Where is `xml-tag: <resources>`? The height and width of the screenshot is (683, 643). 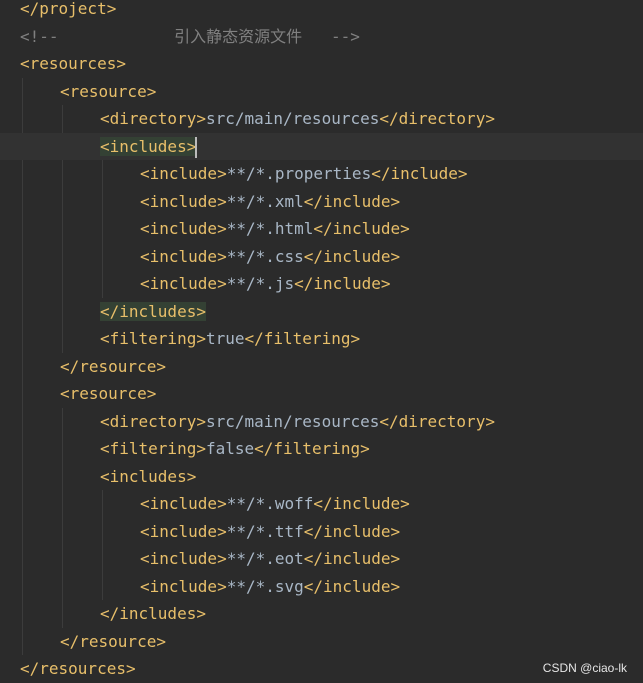
xml-tag: <resources> is located at coordinates (73, 63).